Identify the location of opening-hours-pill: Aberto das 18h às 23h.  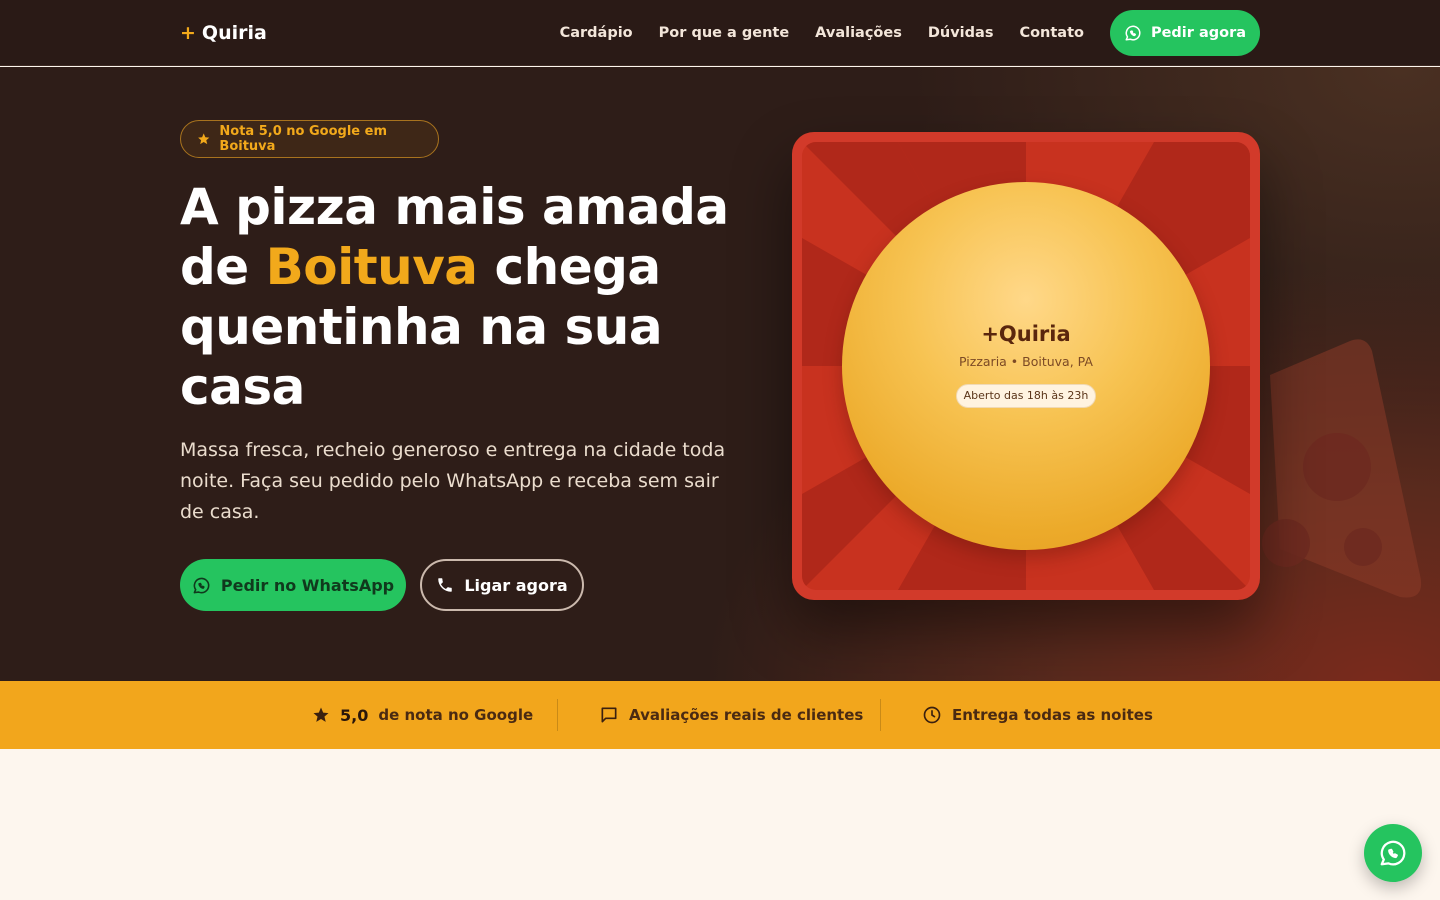
(1026, 396).